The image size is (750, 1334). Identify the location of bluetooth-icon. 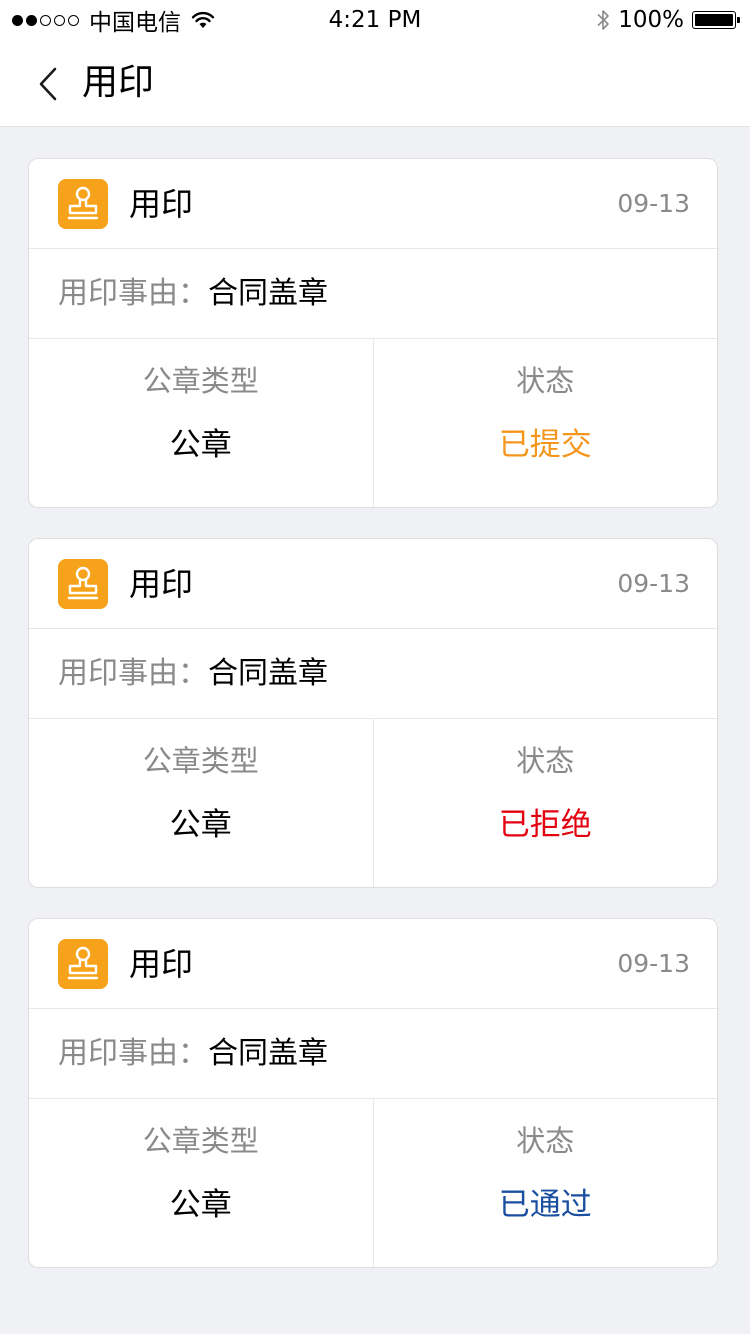
(603, 20).